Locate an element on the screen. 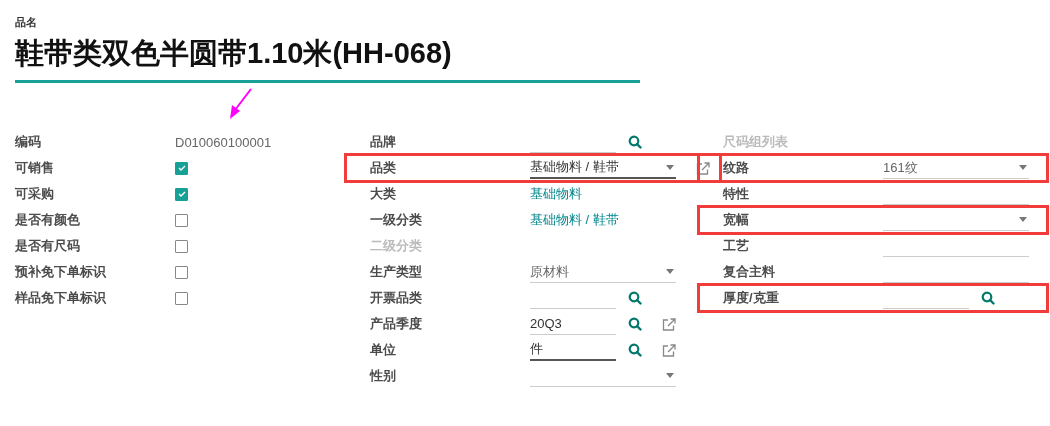 The image size is (1050, 426). field-label: 一级分类 is located at coordinates (396, 220).